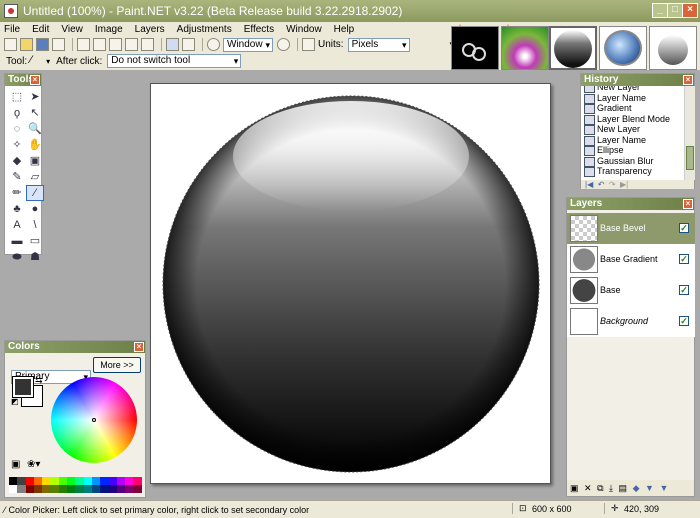 Image resolution: width=700 pixels, height=518 pixels. What do you see at coordinates (72, 29) in the screenshot?
I see `menu-view: View` at bounding box center [72, 29].